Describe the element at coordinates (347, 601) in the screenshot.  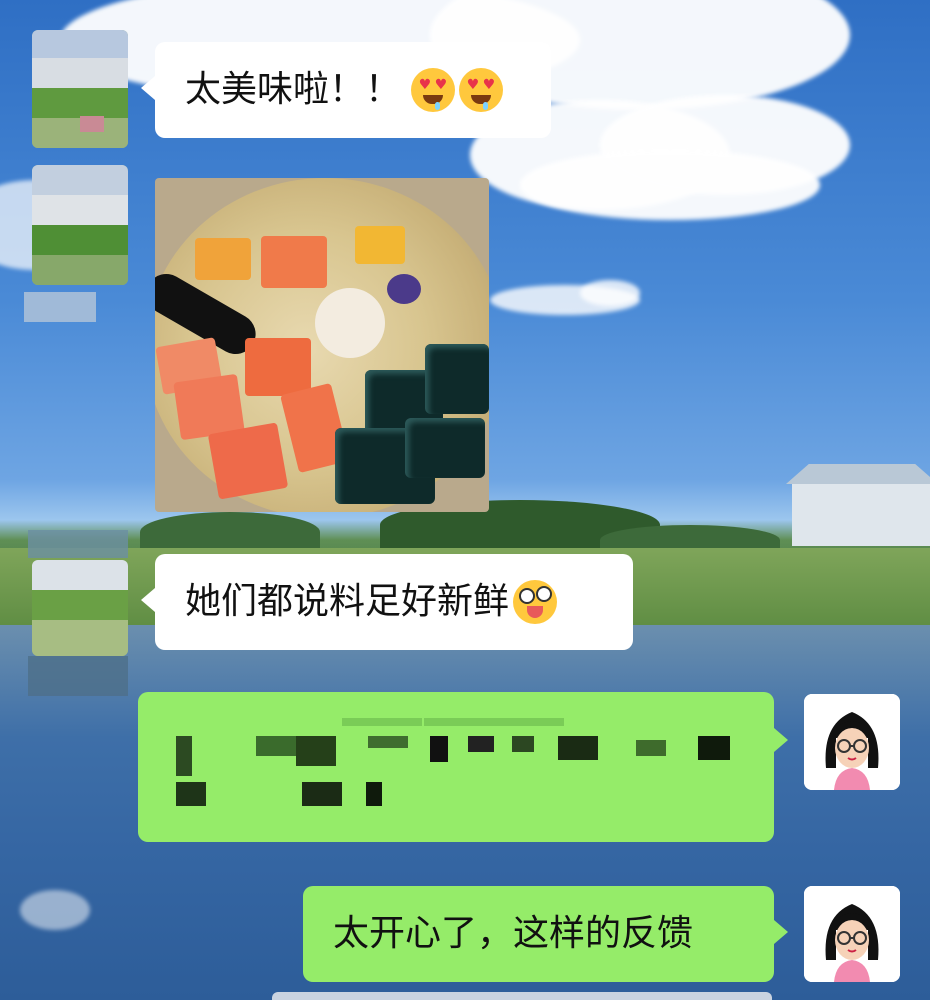
I see `message-text: 她们都说料足好新鲜` at that location.